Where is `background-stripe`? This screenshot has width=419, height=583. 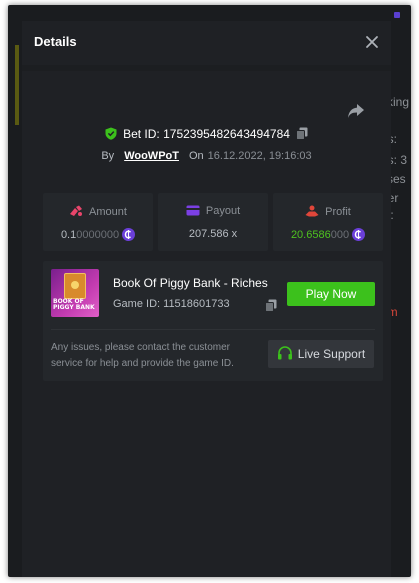
background-stripe is located at coordinates (17, 85).